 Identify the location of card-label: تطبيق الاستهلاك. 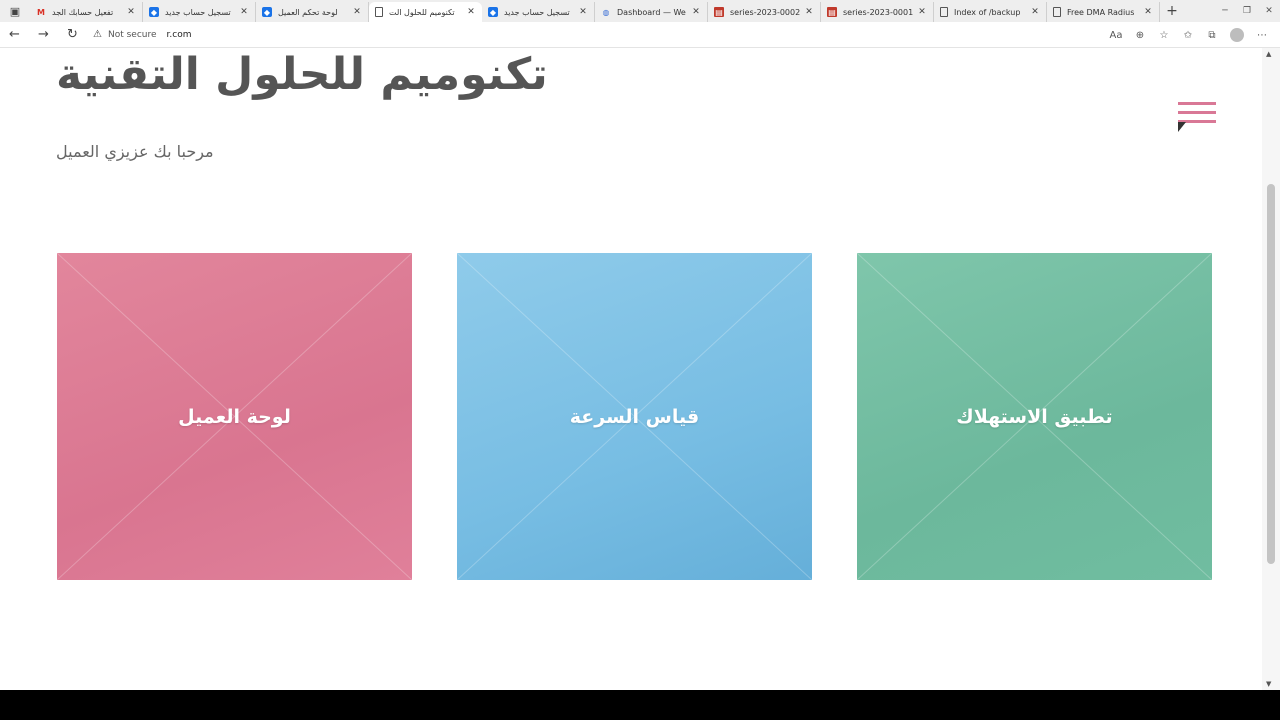
(1034, 416).